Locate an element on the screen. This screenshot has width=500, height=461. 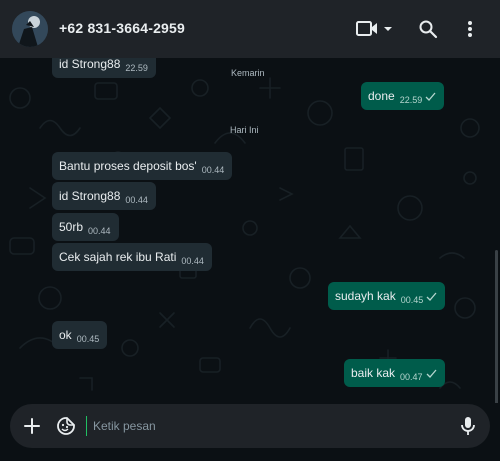
voice-message-button is located at coordinates (468, 426).